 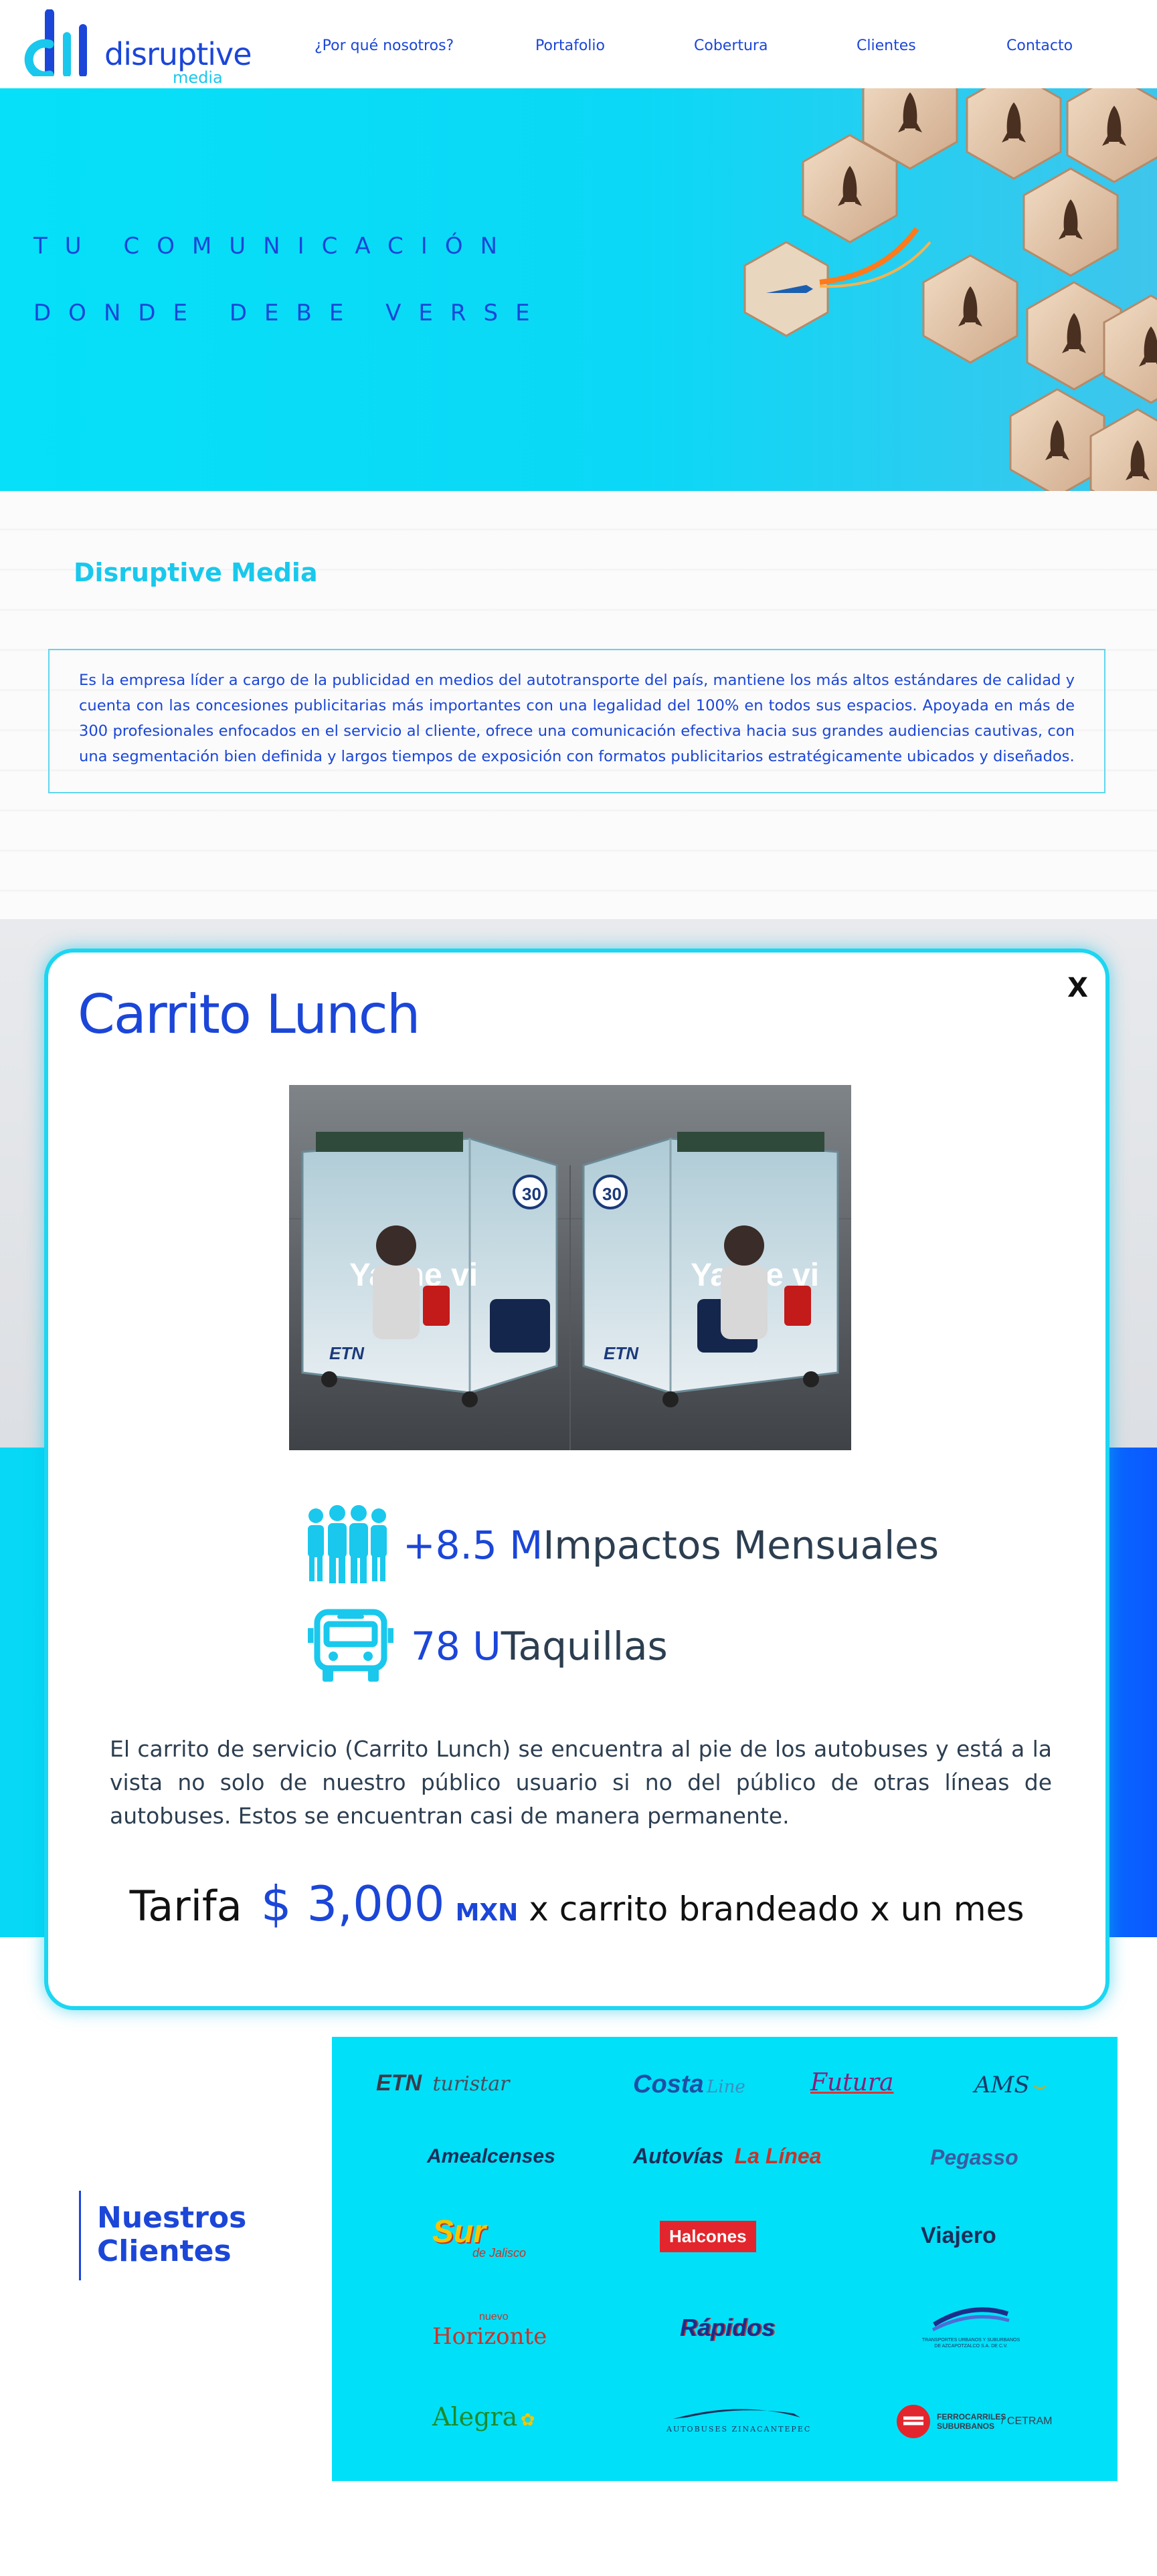 I want to click on client-ams-text: AMS, so click(x=1002, y=2085).